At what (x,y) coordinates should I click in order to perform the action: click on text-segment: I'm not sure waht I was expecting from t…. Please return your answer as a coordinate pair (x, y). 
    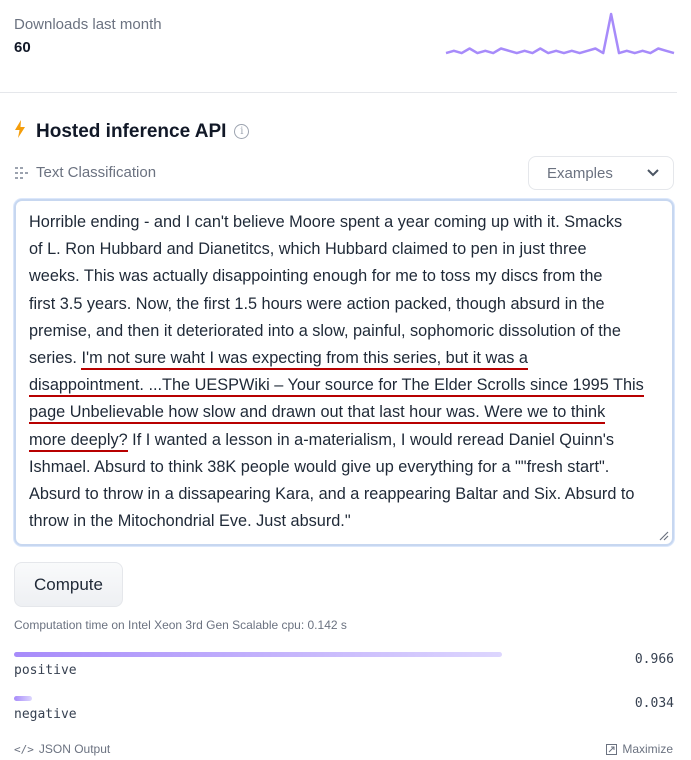
    Looking at the image, I should click on (304, 359).